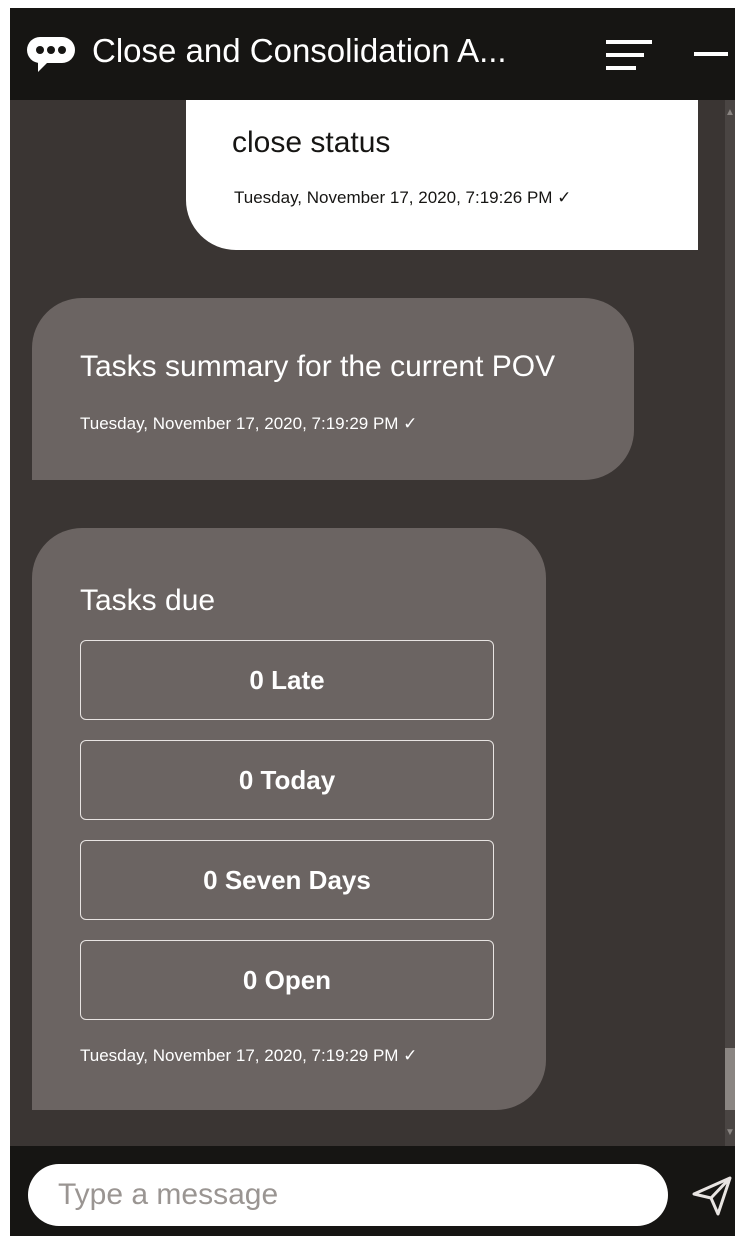 This screenshot has height=1241, width=743. I want to click on today-tasks-button: 0 Today, so click(287, 780).